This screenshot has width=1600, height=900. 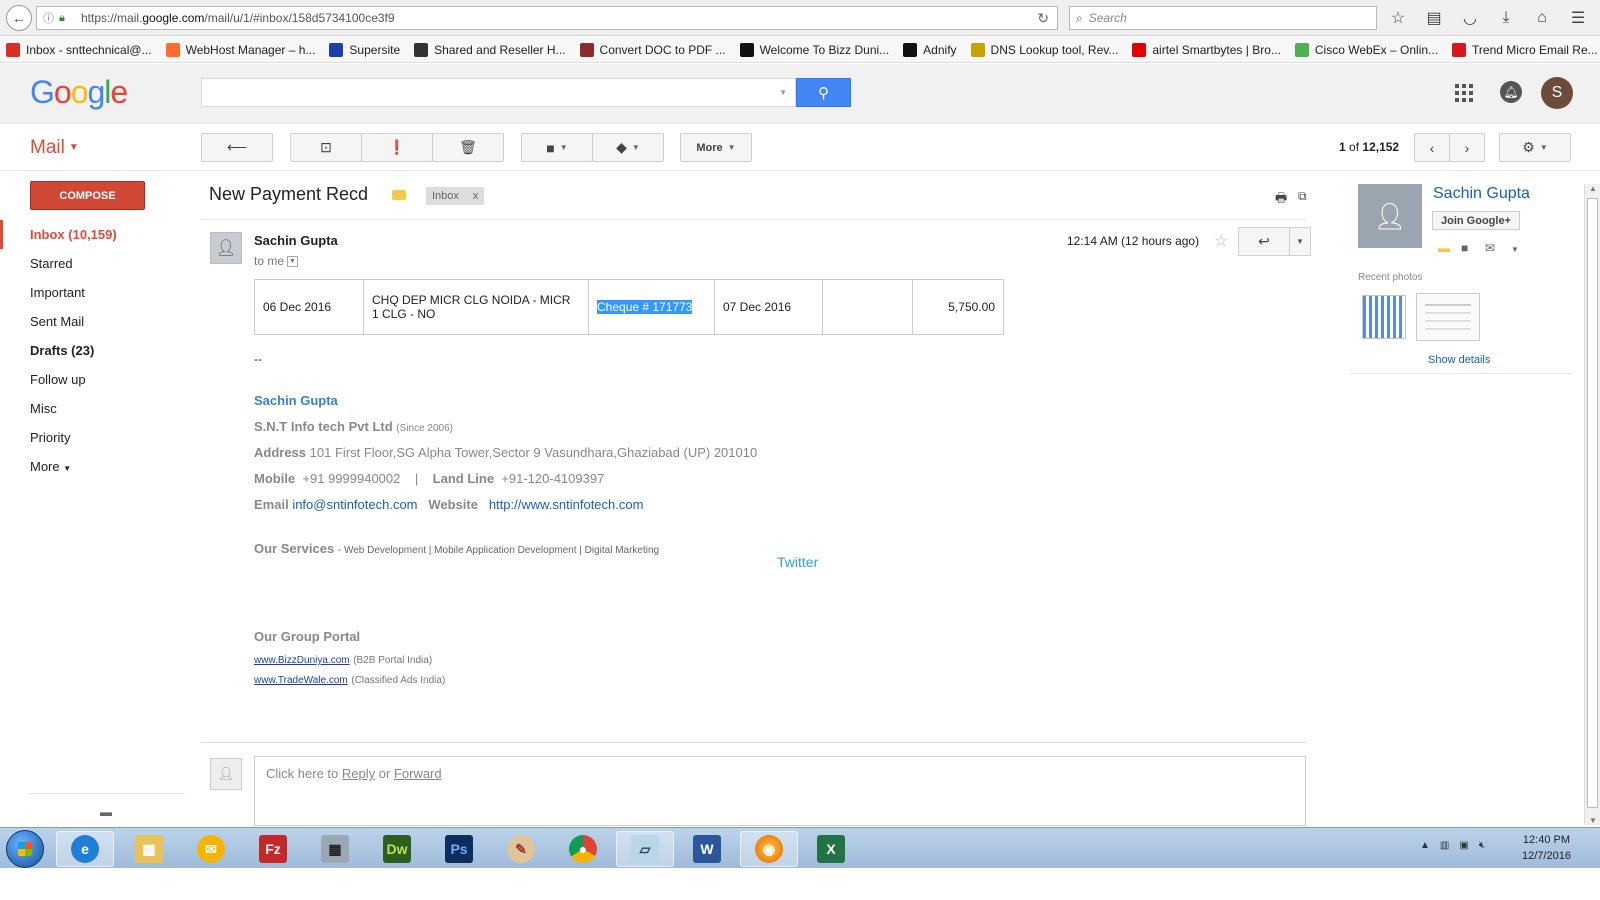 What do you see at coordinates (707, 849) in the screenshot?
I see `taskbar-word: W` at bounding box center [707, 849].